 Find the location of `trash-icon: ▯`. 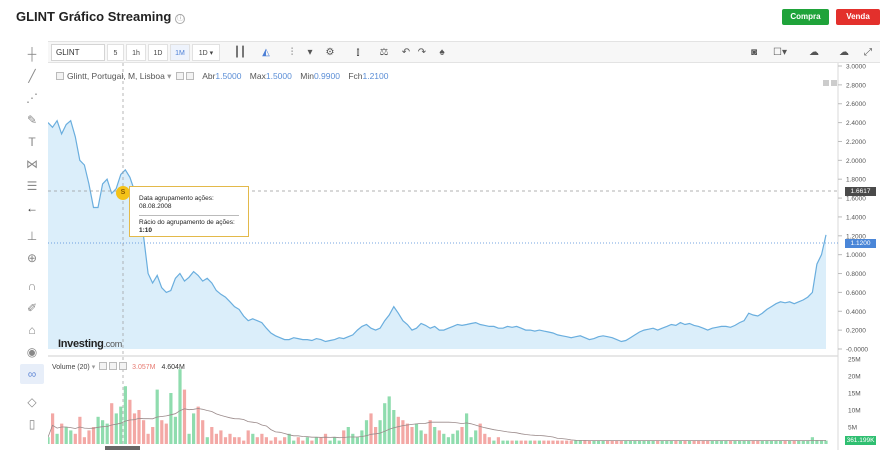

trash-icon: ▯ is located at coordinates (32, 424).